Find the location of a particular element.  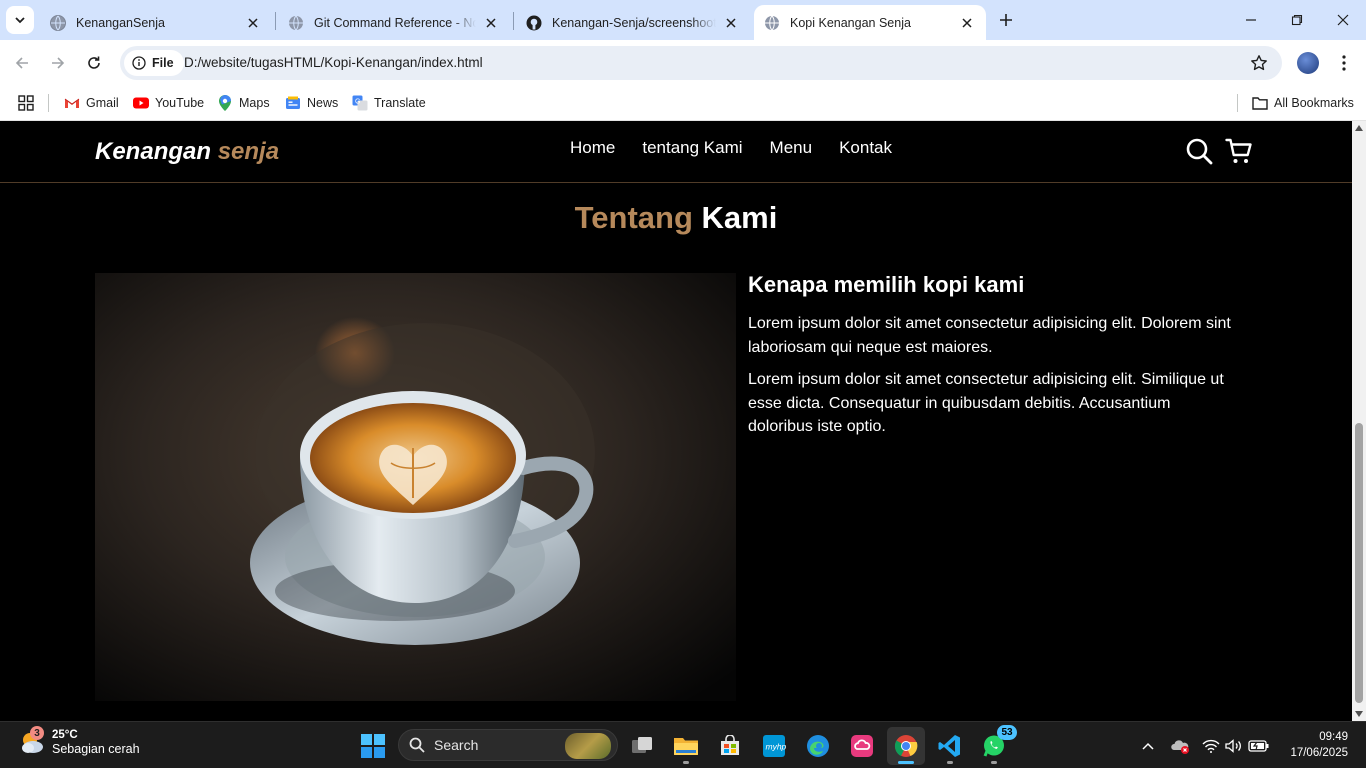

scroll-up-arrow-icon is located at coordinates (1359, 128).